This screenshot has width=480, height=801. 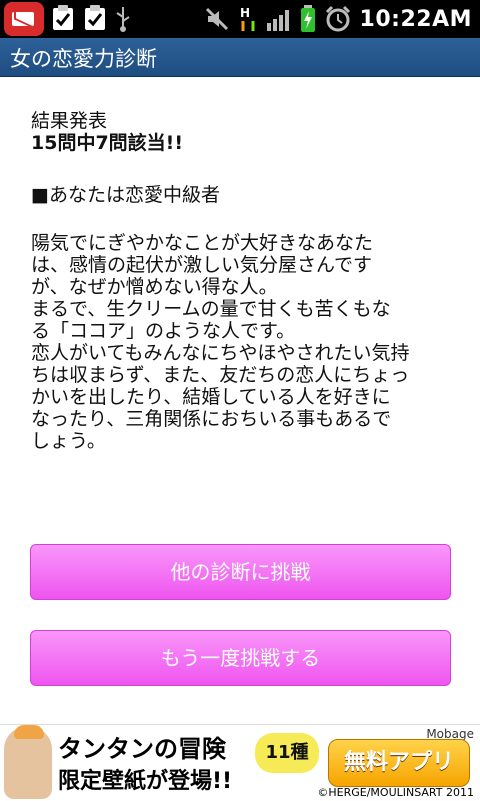 What do you see at coordinates (279, 19) in the screenshot?
I see `signal-bars-icon` at bounding box center [279, 19].